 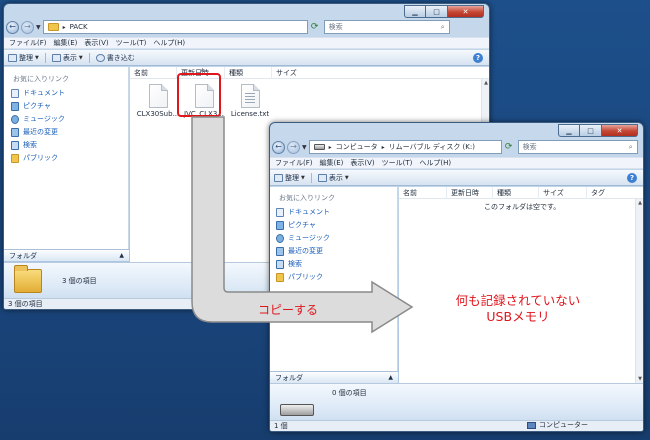 What do you see at coordinates (288, 310) in the screenshot?
I see `copy-label: コピーする` at bounding box center [288, 310].